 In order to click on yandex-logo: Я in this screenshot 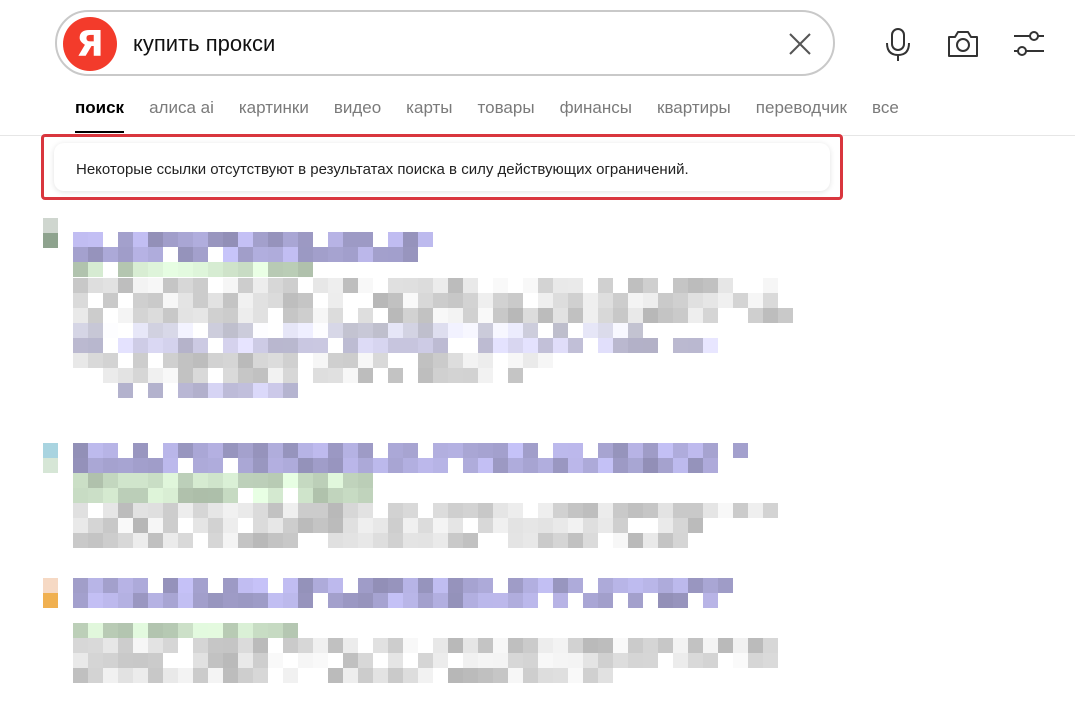, I will do `click(90, 44)`.